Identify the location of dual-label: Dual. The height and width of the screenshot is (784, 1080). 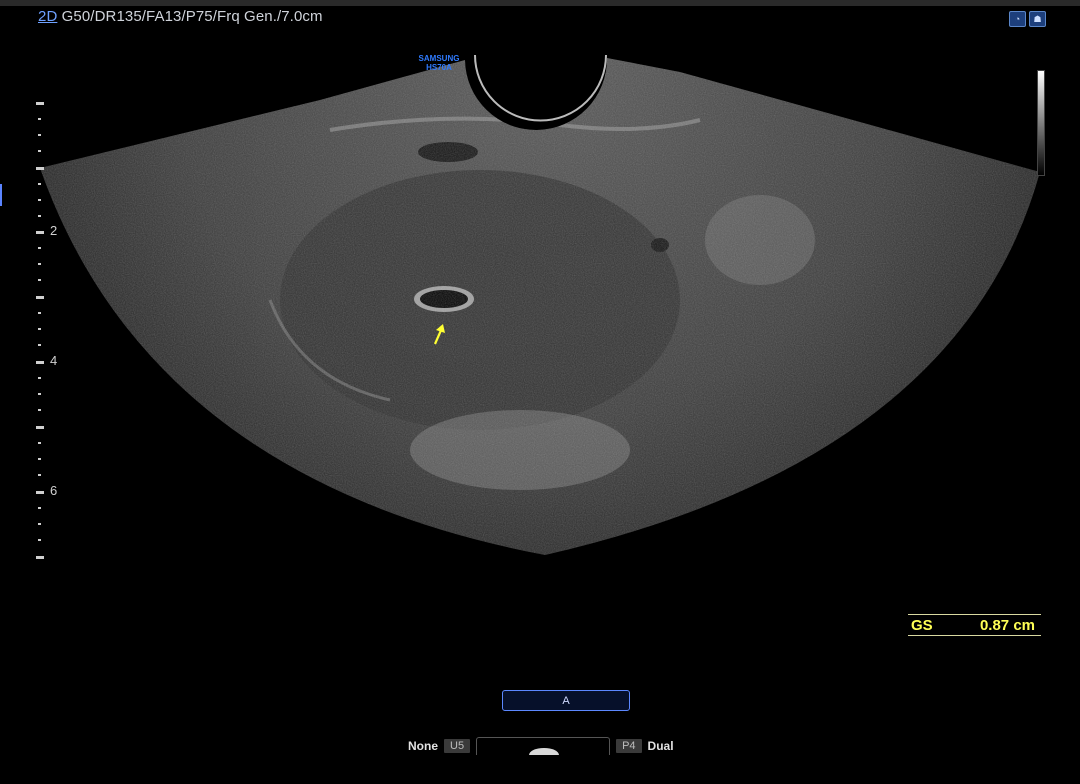
(661, 746).